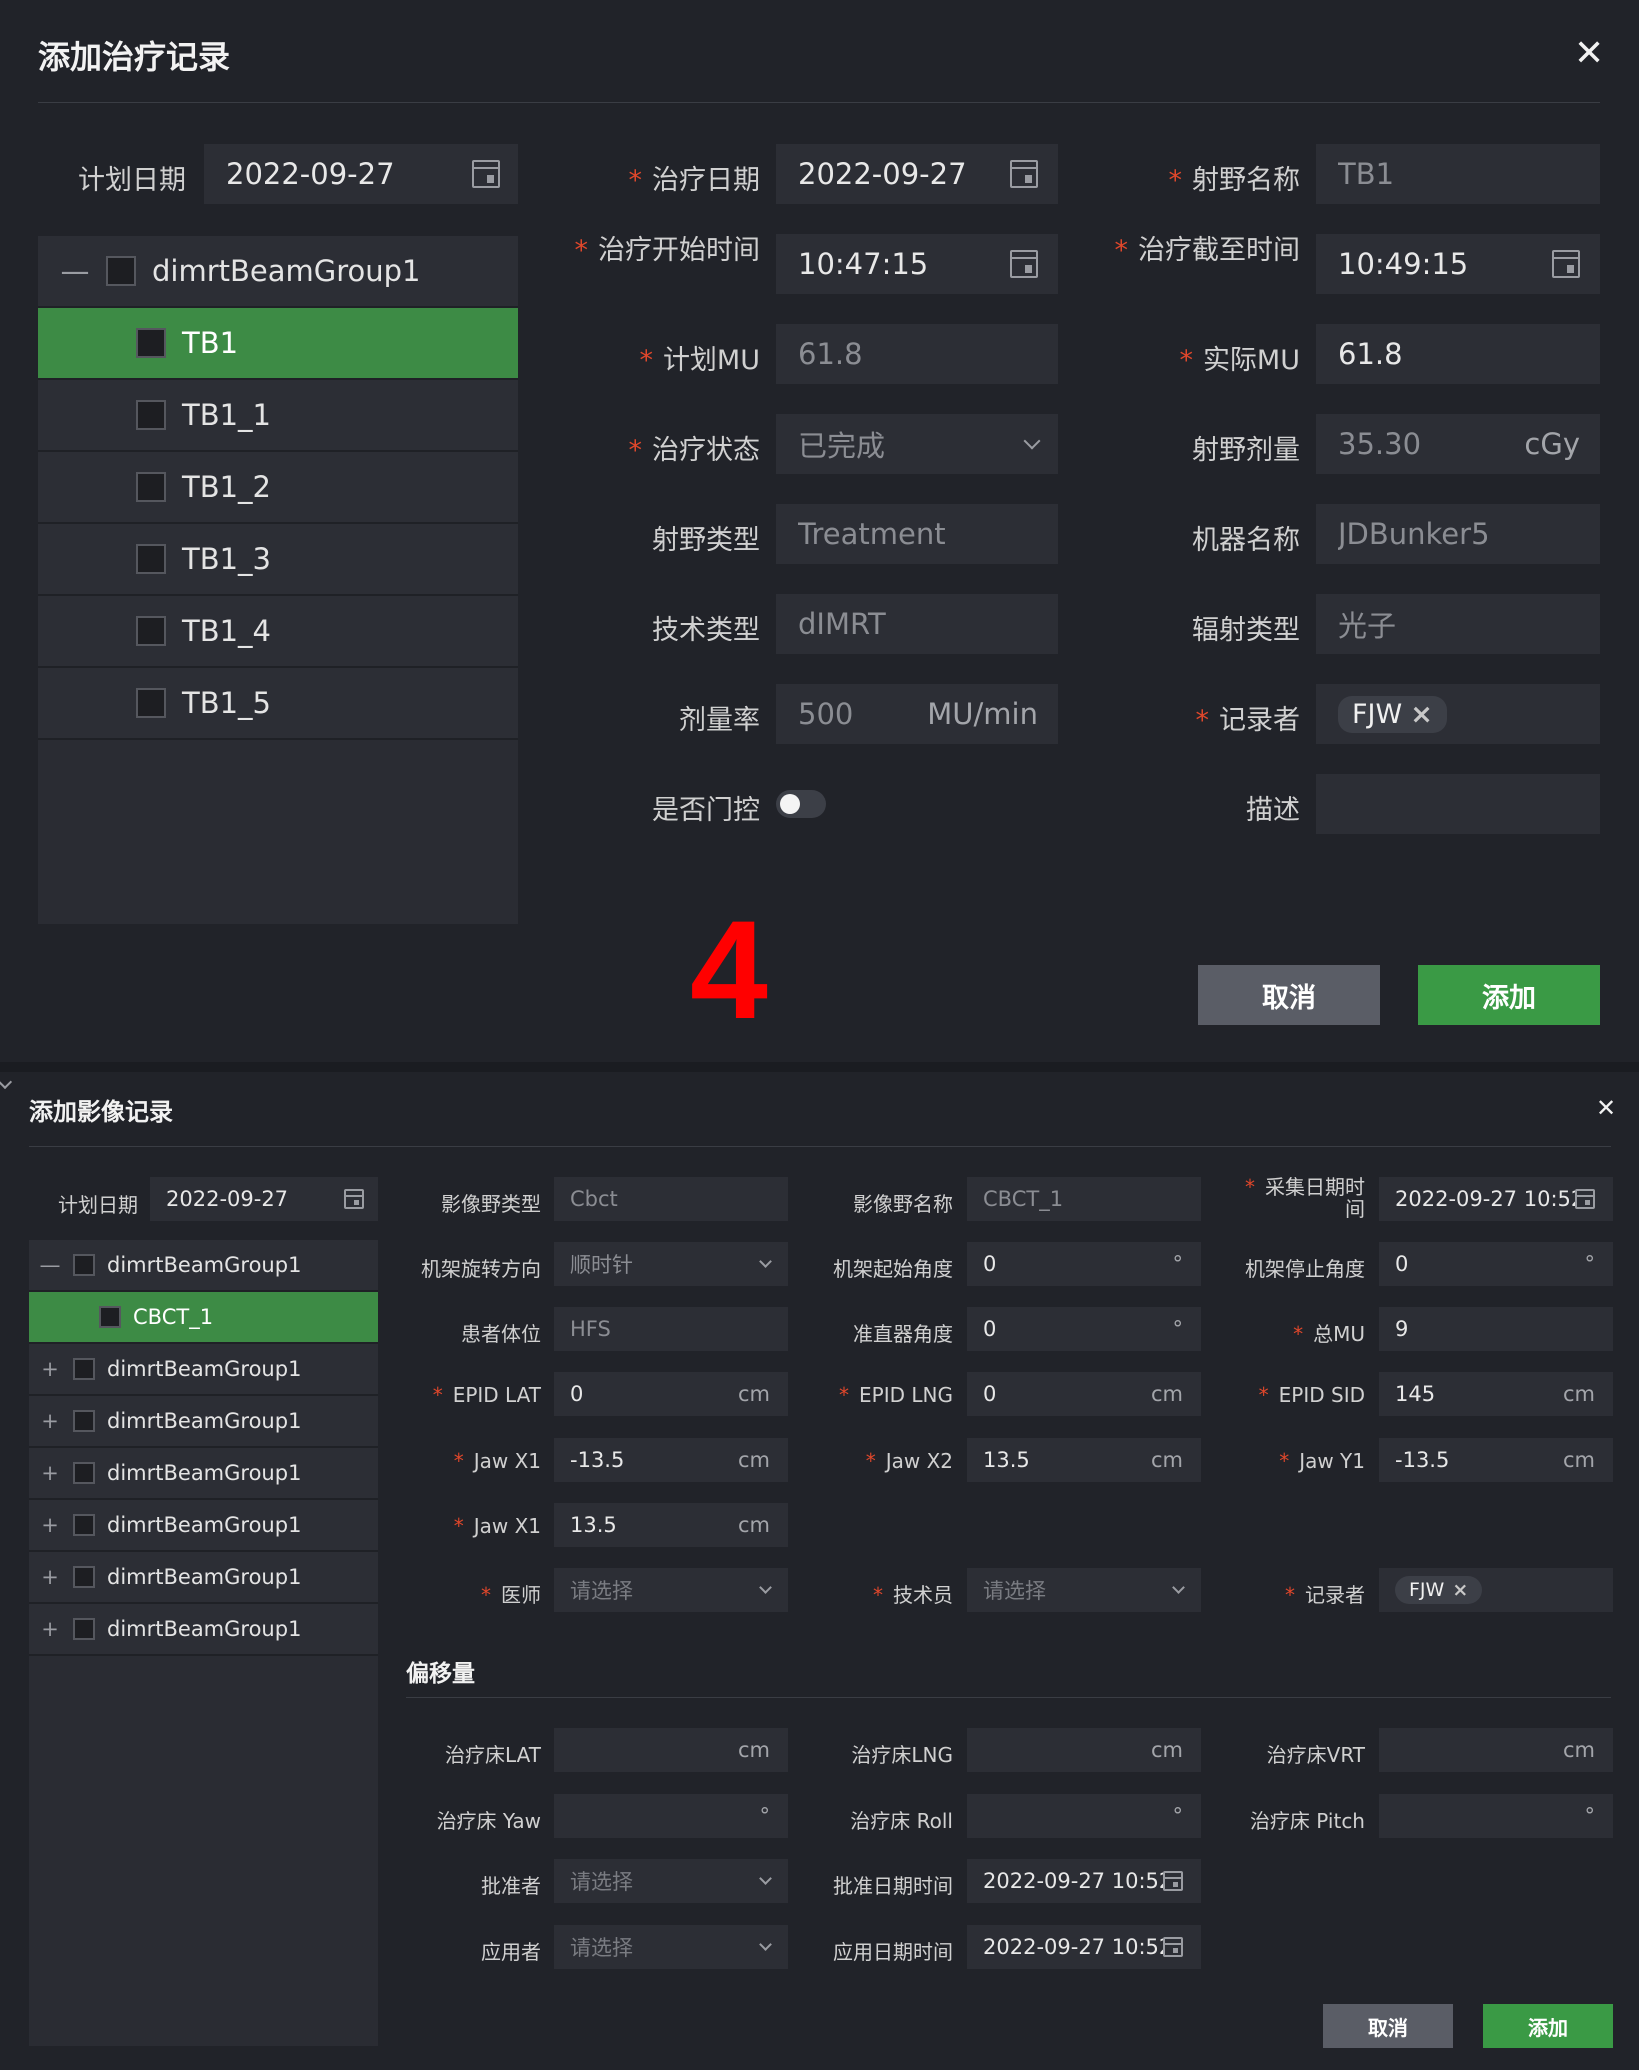 The width and height of the screenshot is (1639, 2070). Describe the element at coordinates (1496, 1394) in the screenshot. I see `epid_sid-input: 145 cm` at that location.